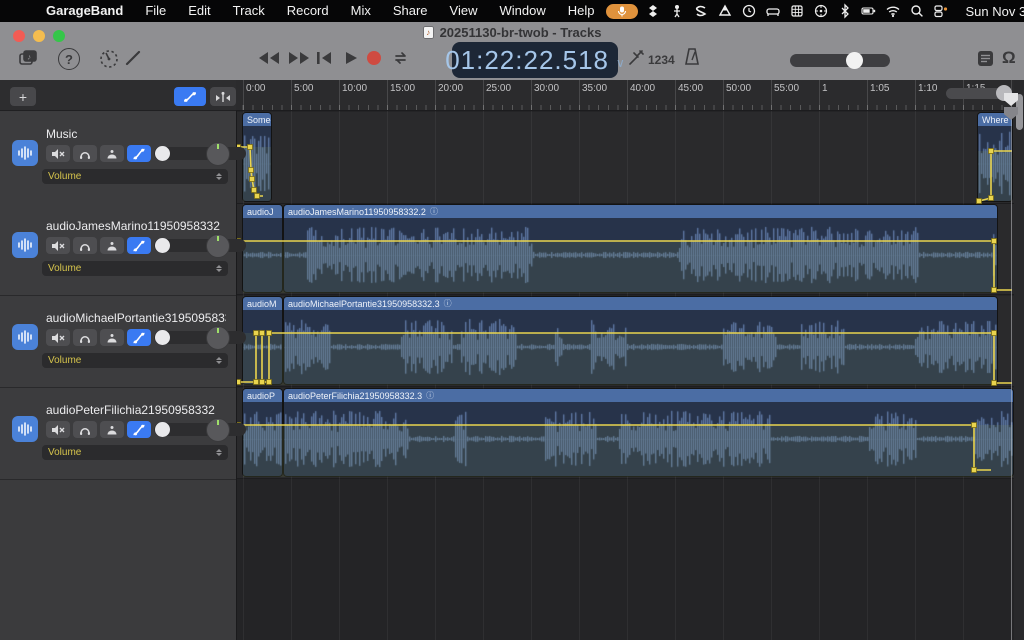 The height and width of the screenshot is (640, 1024). What do you see at coordinates (249, 11) in the screenshot?
I see `menu-item-track: Track` at bounding box center [249, 11].